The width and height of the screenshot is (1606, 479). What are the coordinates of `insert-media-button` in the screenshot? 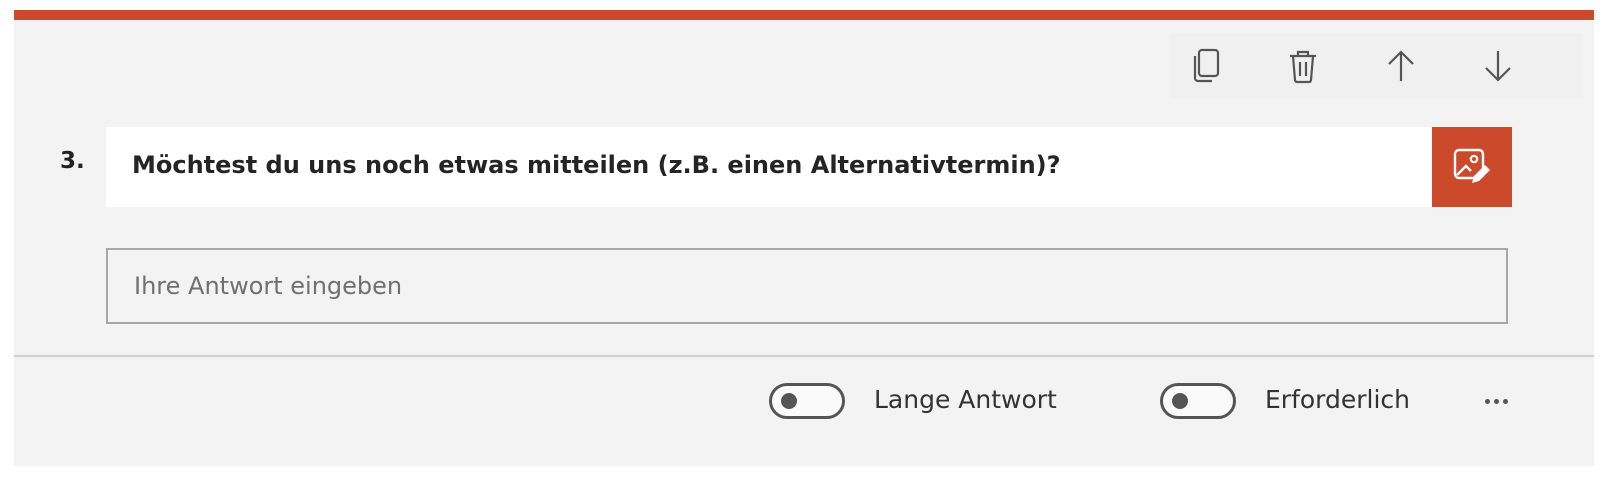 It's located at (1472, 167).